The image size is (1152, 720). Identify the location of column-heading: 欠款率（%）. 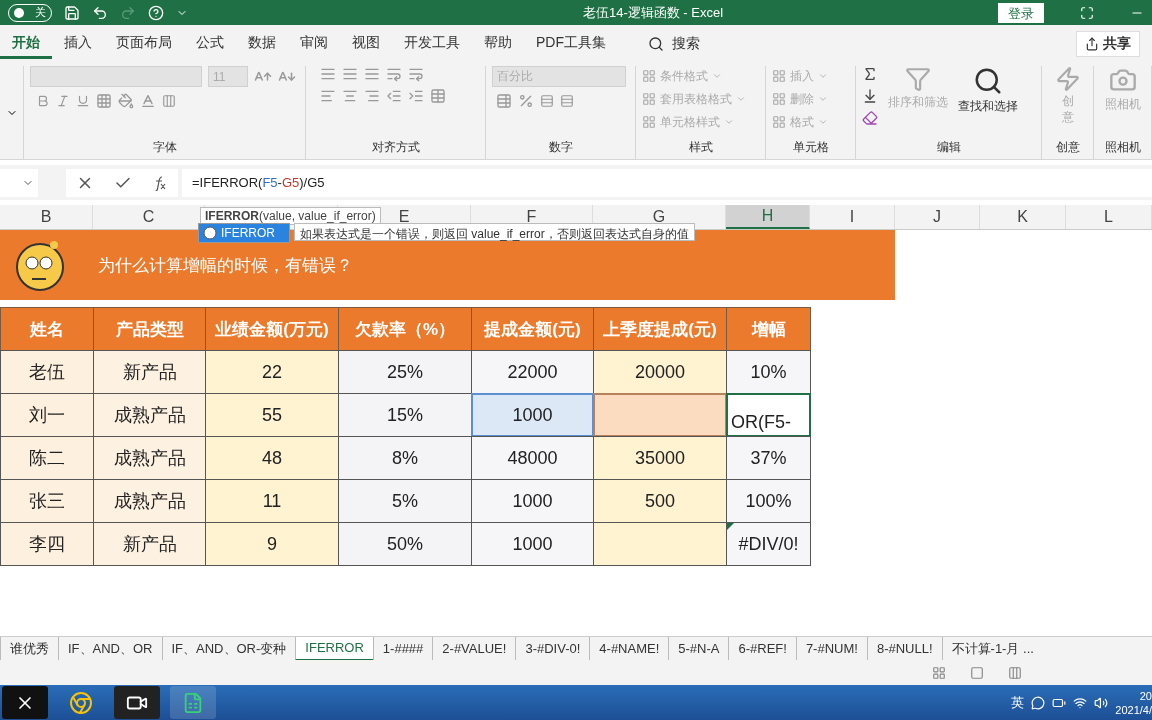
(405, 329).